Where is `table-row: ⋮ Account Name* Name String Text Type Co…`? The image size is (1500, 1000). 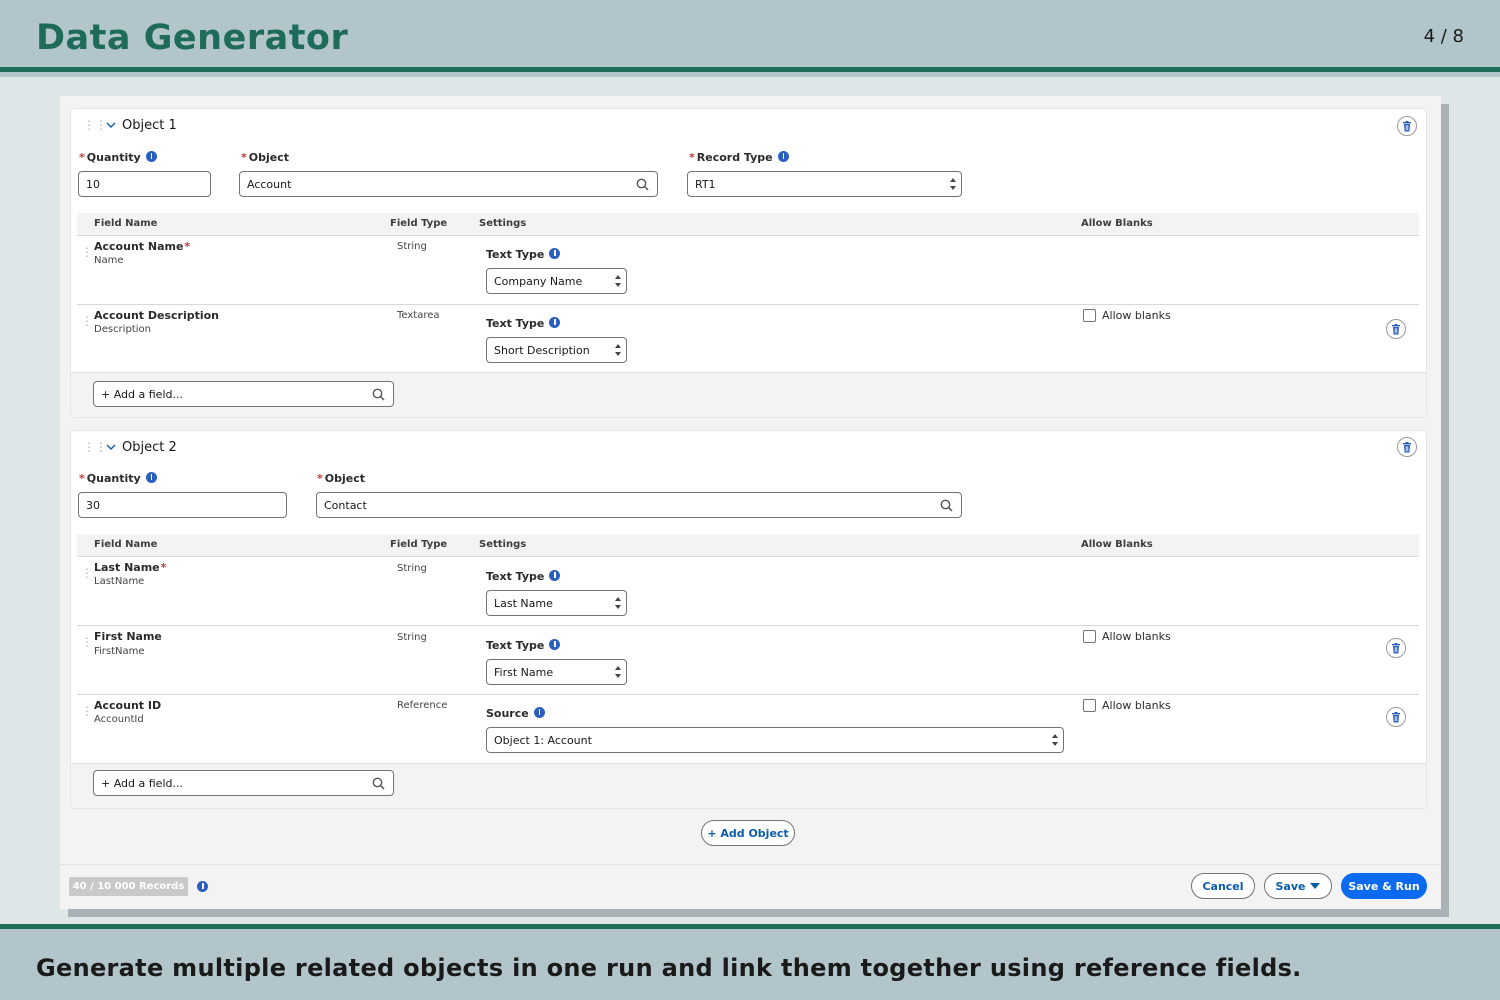
table-row: ⋮ Account Name* Name String Text Type Co… is located at coordinates (748, 270).